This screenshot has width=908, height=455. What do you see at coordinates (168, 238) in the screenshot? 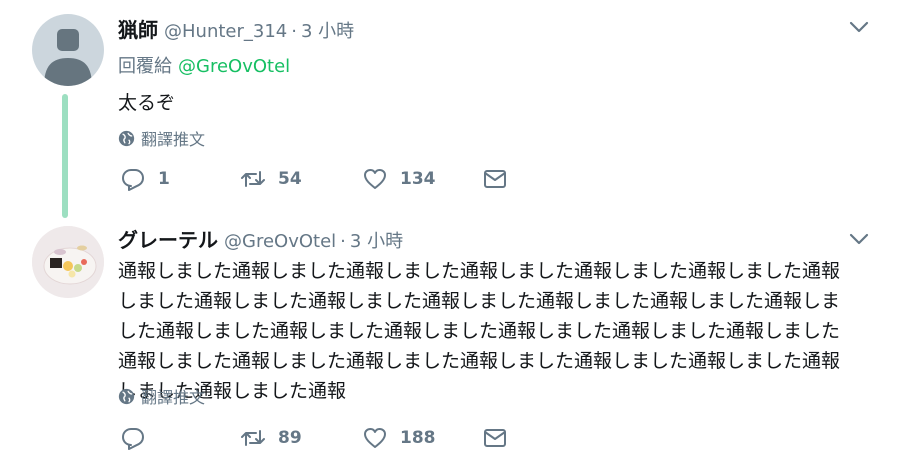
I see `display-name: グレーテル` at bounding box center [168, 238].